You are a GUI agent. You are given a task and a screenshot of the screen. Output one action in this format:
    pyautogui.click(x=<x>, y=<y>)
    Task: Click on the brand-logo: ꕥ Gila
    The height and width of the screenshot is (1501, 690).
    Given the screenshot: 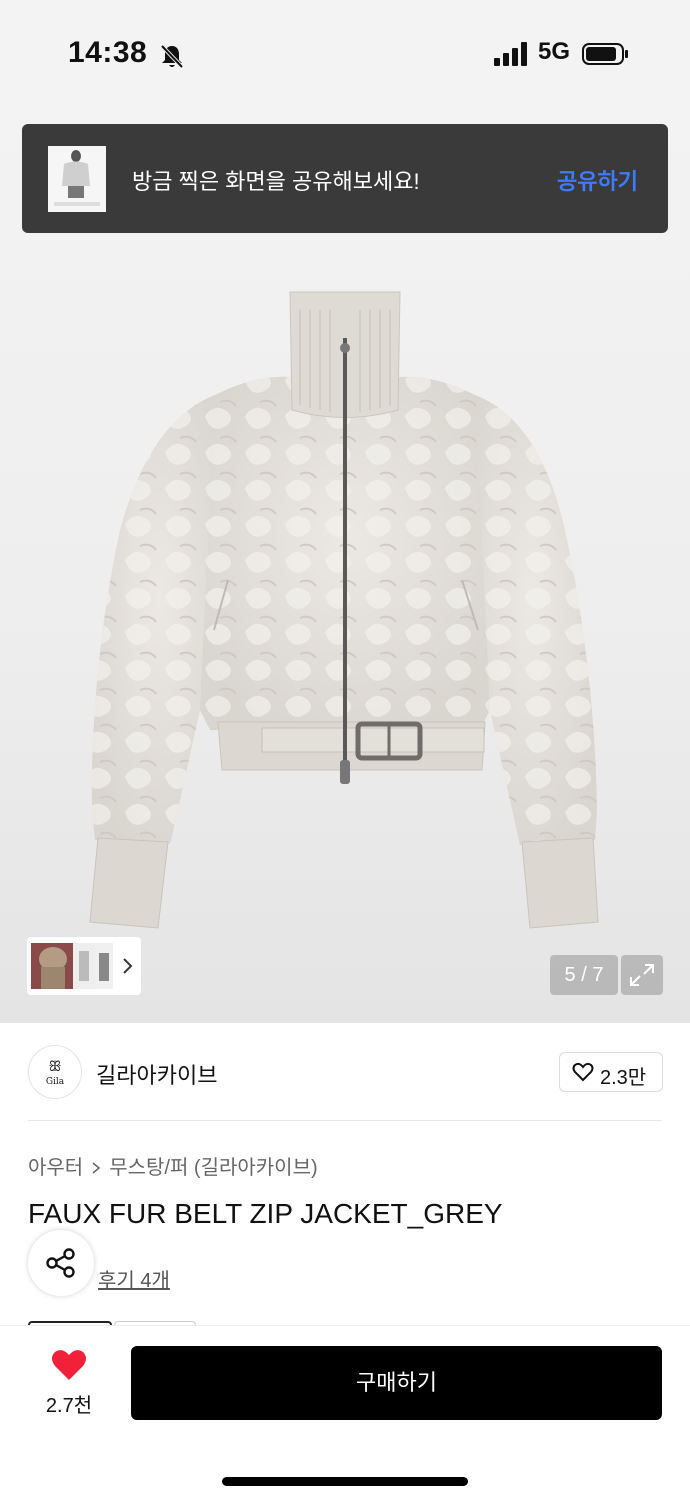 What is the action you would take?
    pyautogui.click(x=55, y=1072)
    